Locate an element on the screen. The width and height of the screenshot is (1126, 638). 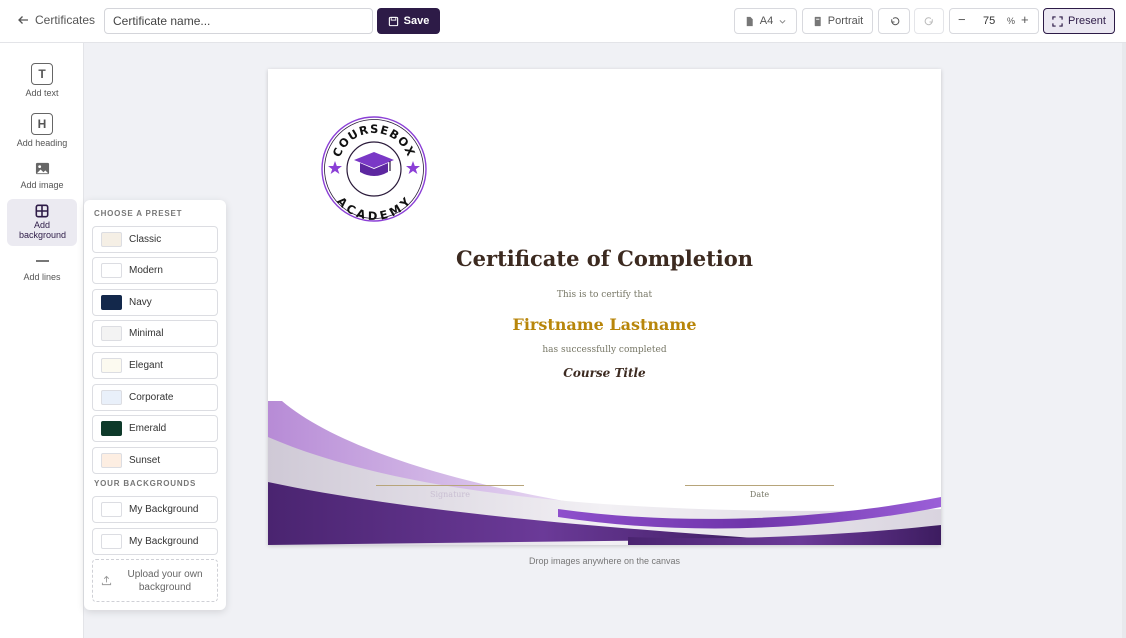
zoom-in-button: + is located at coordinates (1025, 19).